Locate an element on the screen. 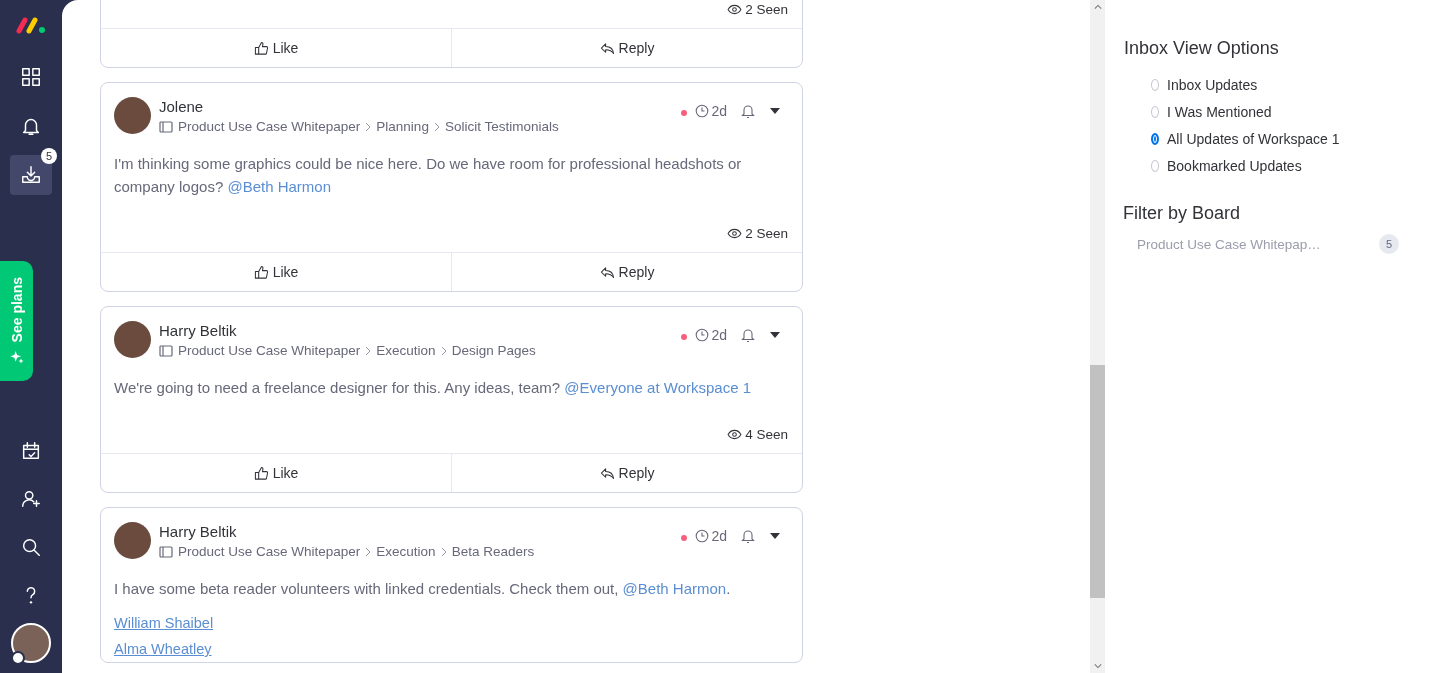 This screenshot has width=1440, height=673. scroll-down-icon is located at coordinates (1097, 666).